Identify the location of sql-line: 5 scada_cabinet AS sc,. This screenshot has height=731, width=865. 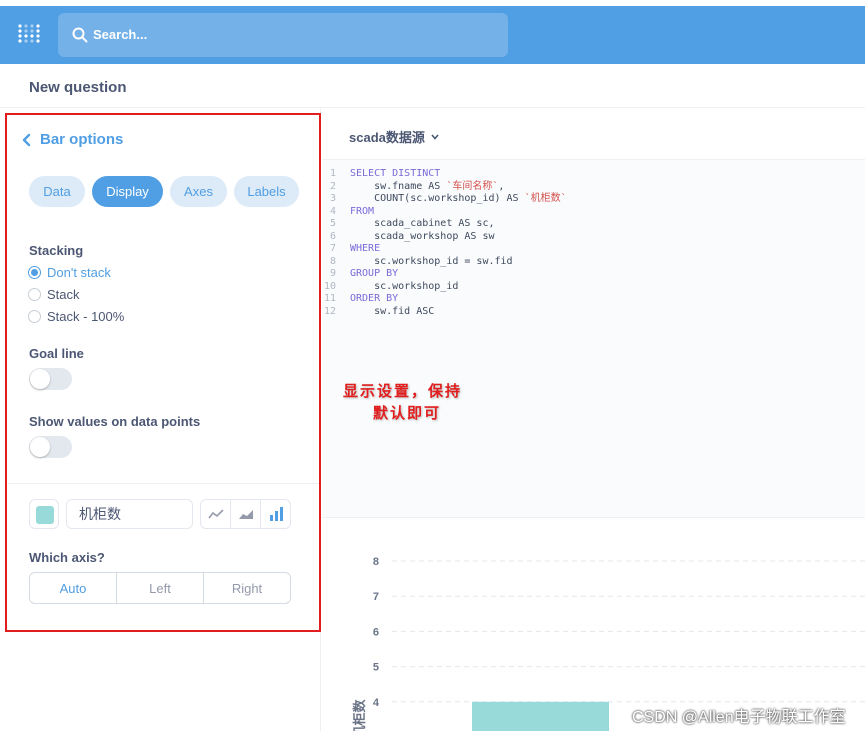
(444, 224).